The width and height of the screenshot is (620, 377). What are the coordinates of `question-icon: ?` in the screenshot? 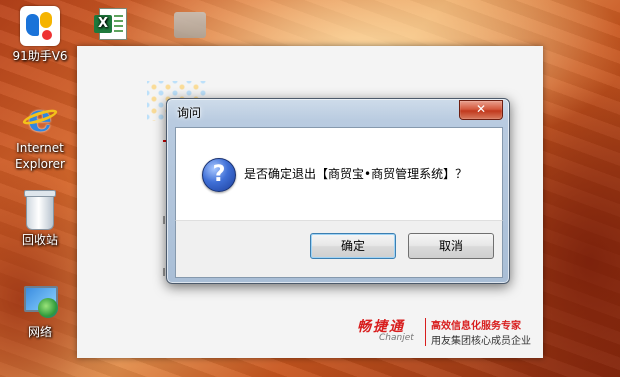 It's located at (219, 175).